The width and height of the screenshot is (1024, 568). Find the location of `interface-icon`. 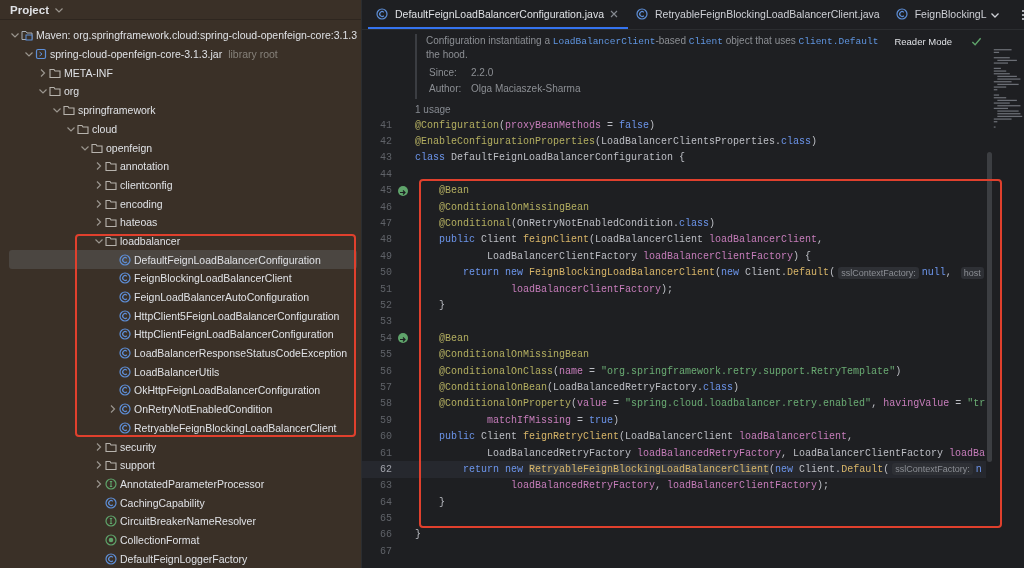

interface-icon is located at coordinates (111, 483).